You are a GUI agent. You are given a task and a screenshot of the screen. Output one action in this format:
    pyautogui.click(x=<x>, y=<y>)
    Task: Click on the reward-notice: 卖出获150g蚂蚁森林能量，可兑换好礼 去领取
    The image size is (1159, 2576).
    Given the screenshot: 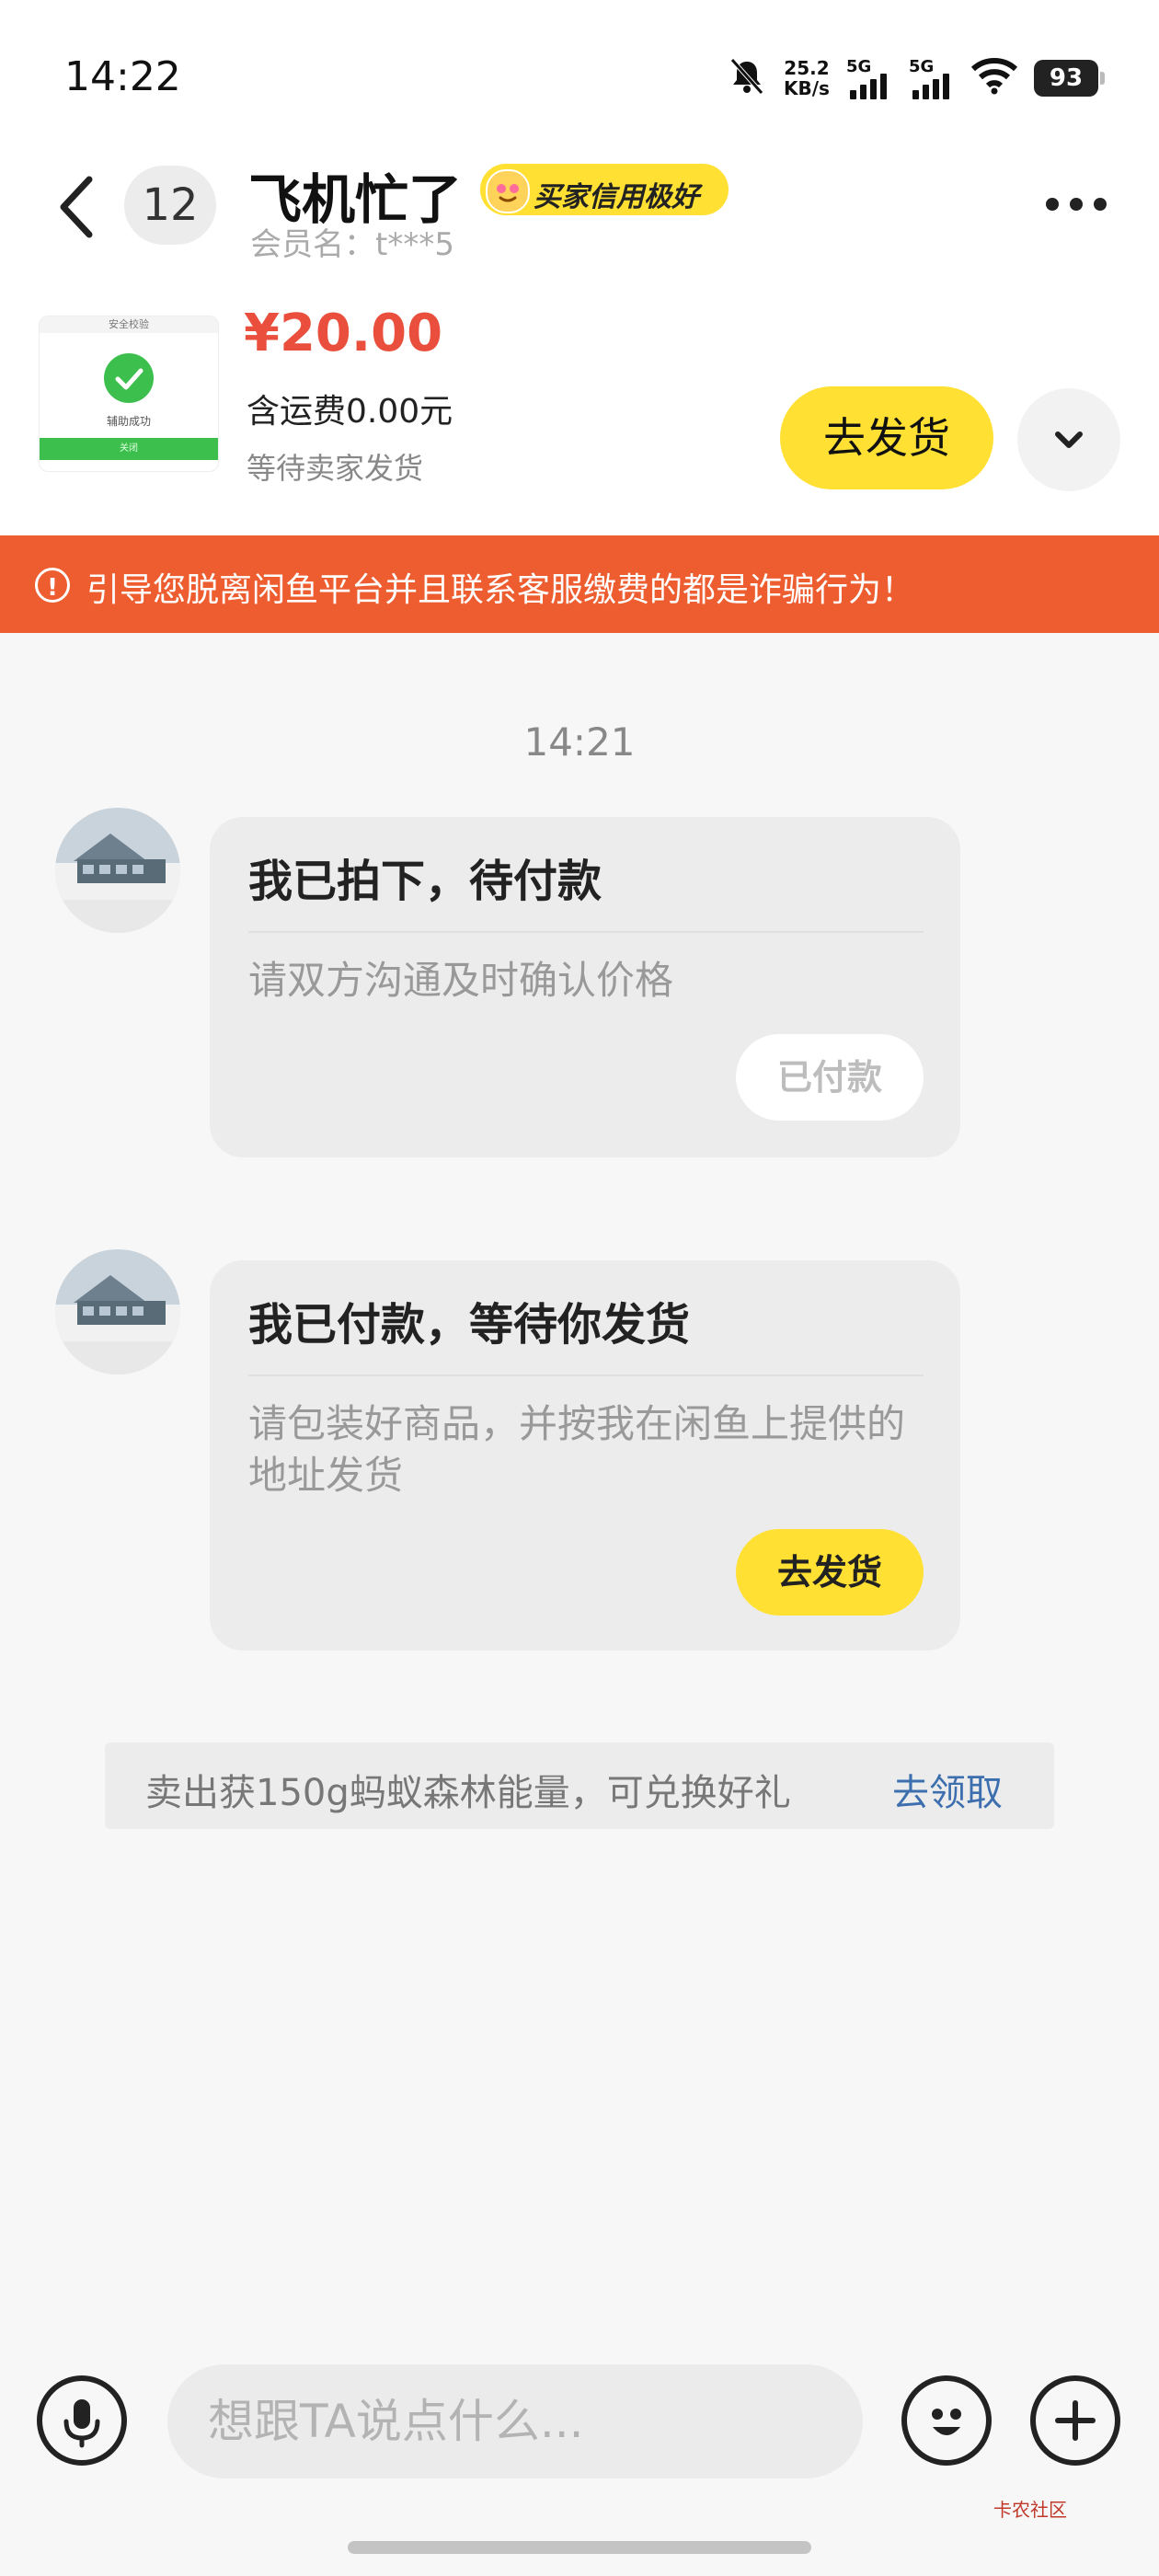 What is the action you would take?
    pyautogui.click(x=579, y=1785)
    